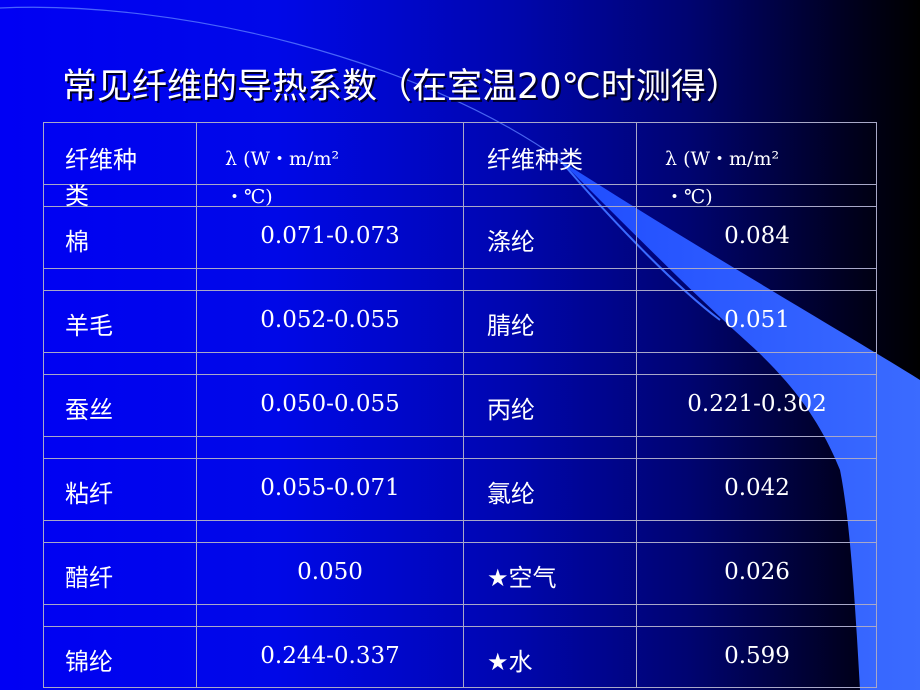 This screenshot has width=920, height=690. I want to click on table-row: 锦纶 0.244-0.337 ★水 0.599, so click(460, 657).